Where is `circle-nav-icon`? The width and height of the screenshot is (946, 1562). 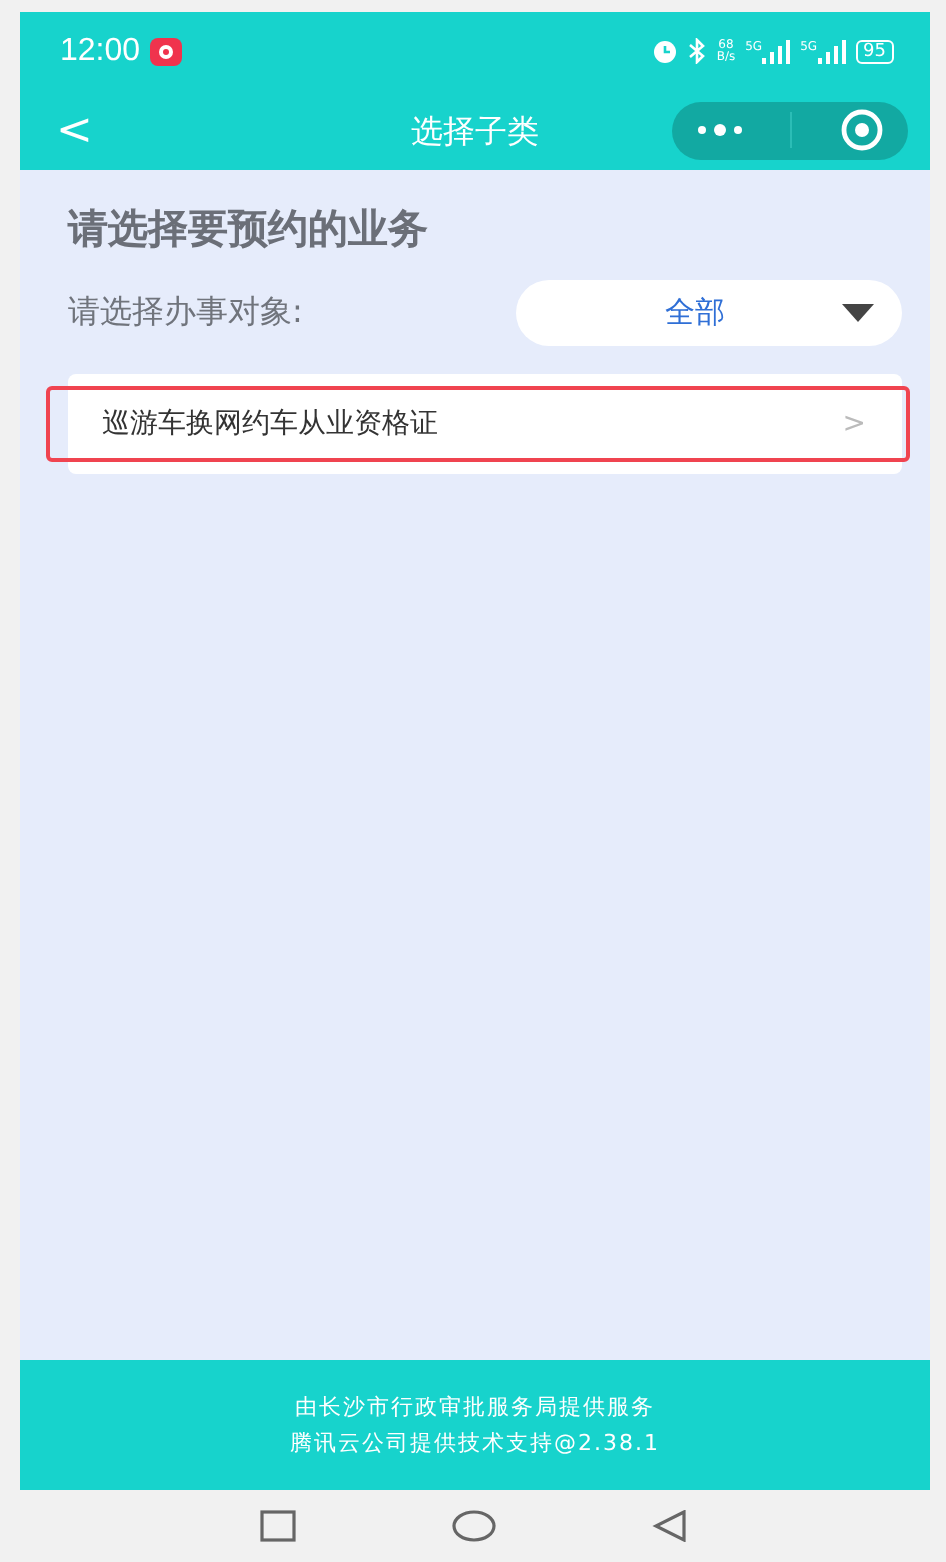
circle-nav-icon is located at coordinates (473, 1526).